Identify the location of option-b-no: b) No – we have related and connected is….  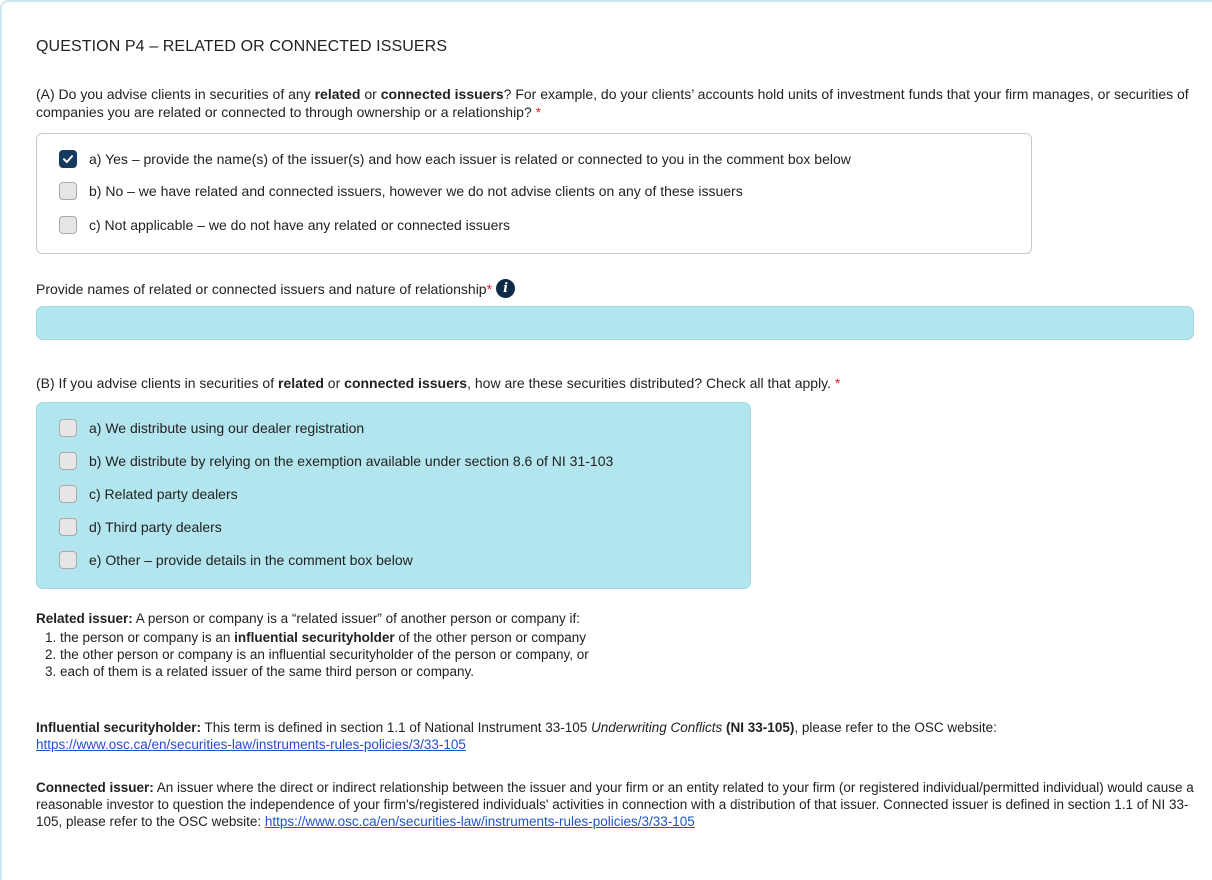
(401, 191).